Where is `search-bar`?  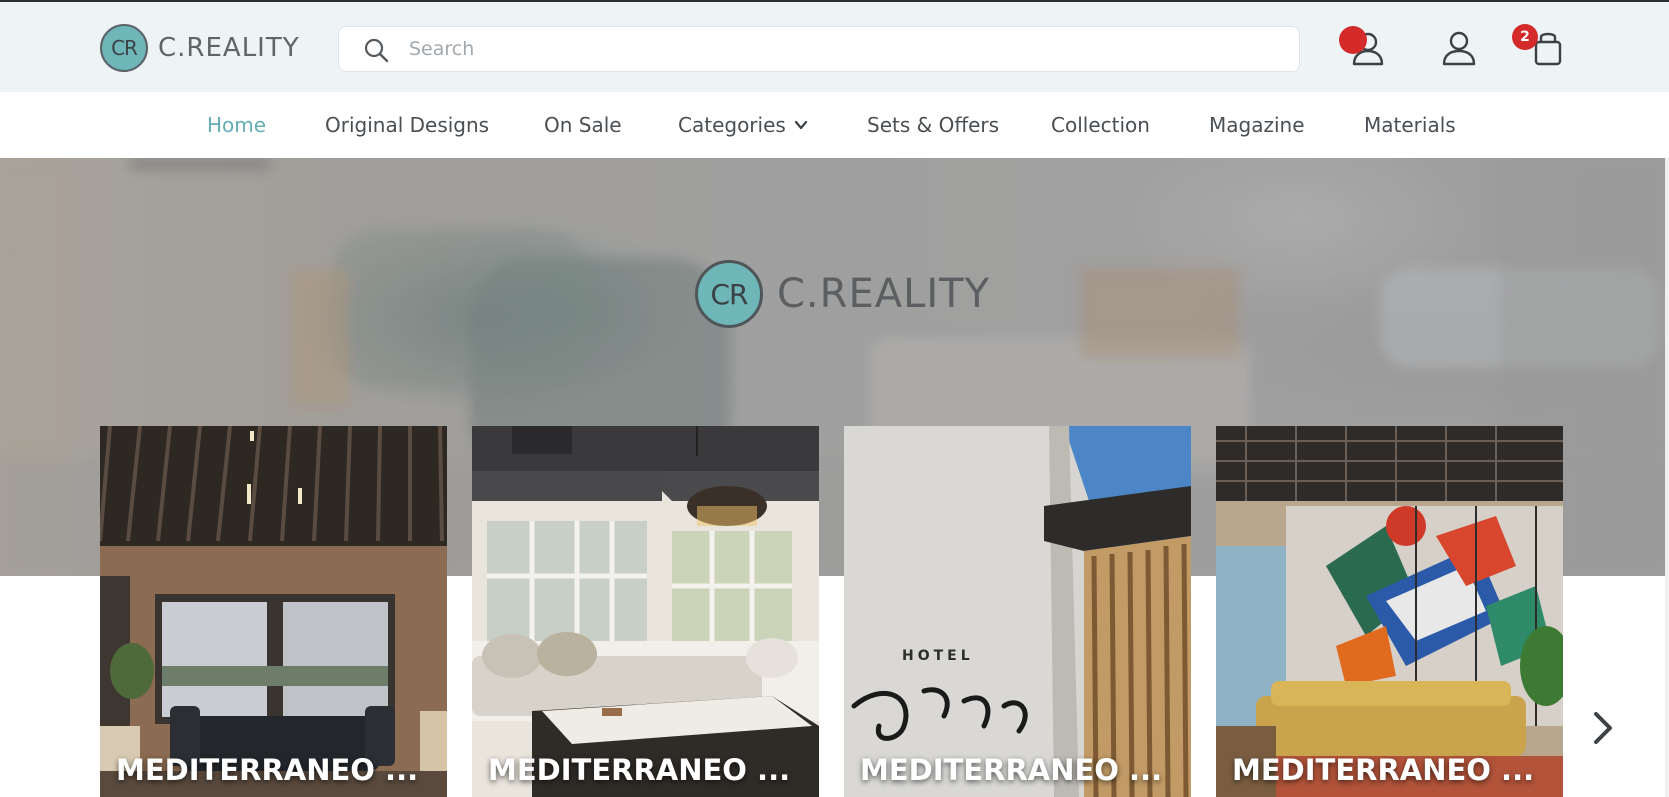 search-bar is located at coordinates (819, 49).